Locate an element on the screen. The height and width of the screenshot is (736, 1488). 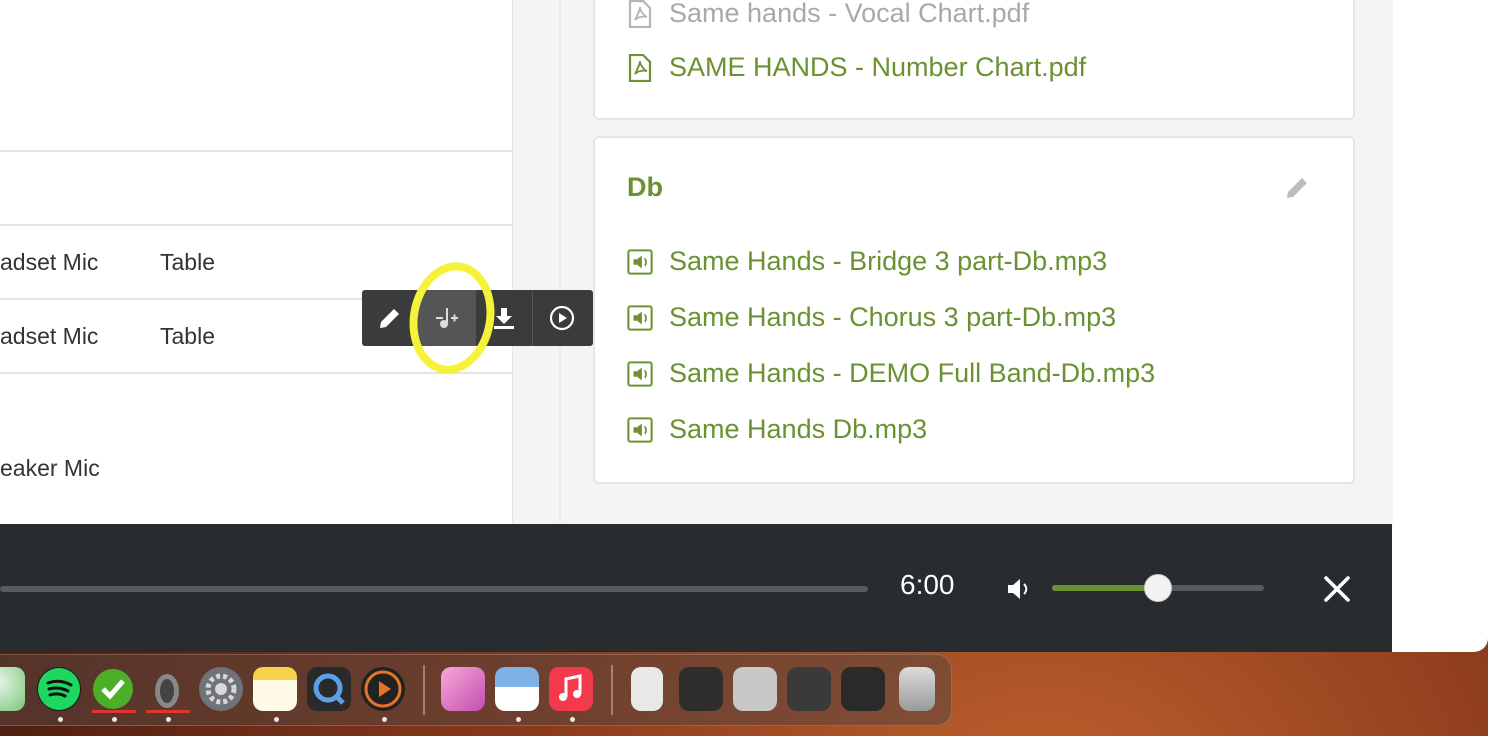
audio-file-link: Same Hands Db.mp3 is located at coordinates (777, 429).